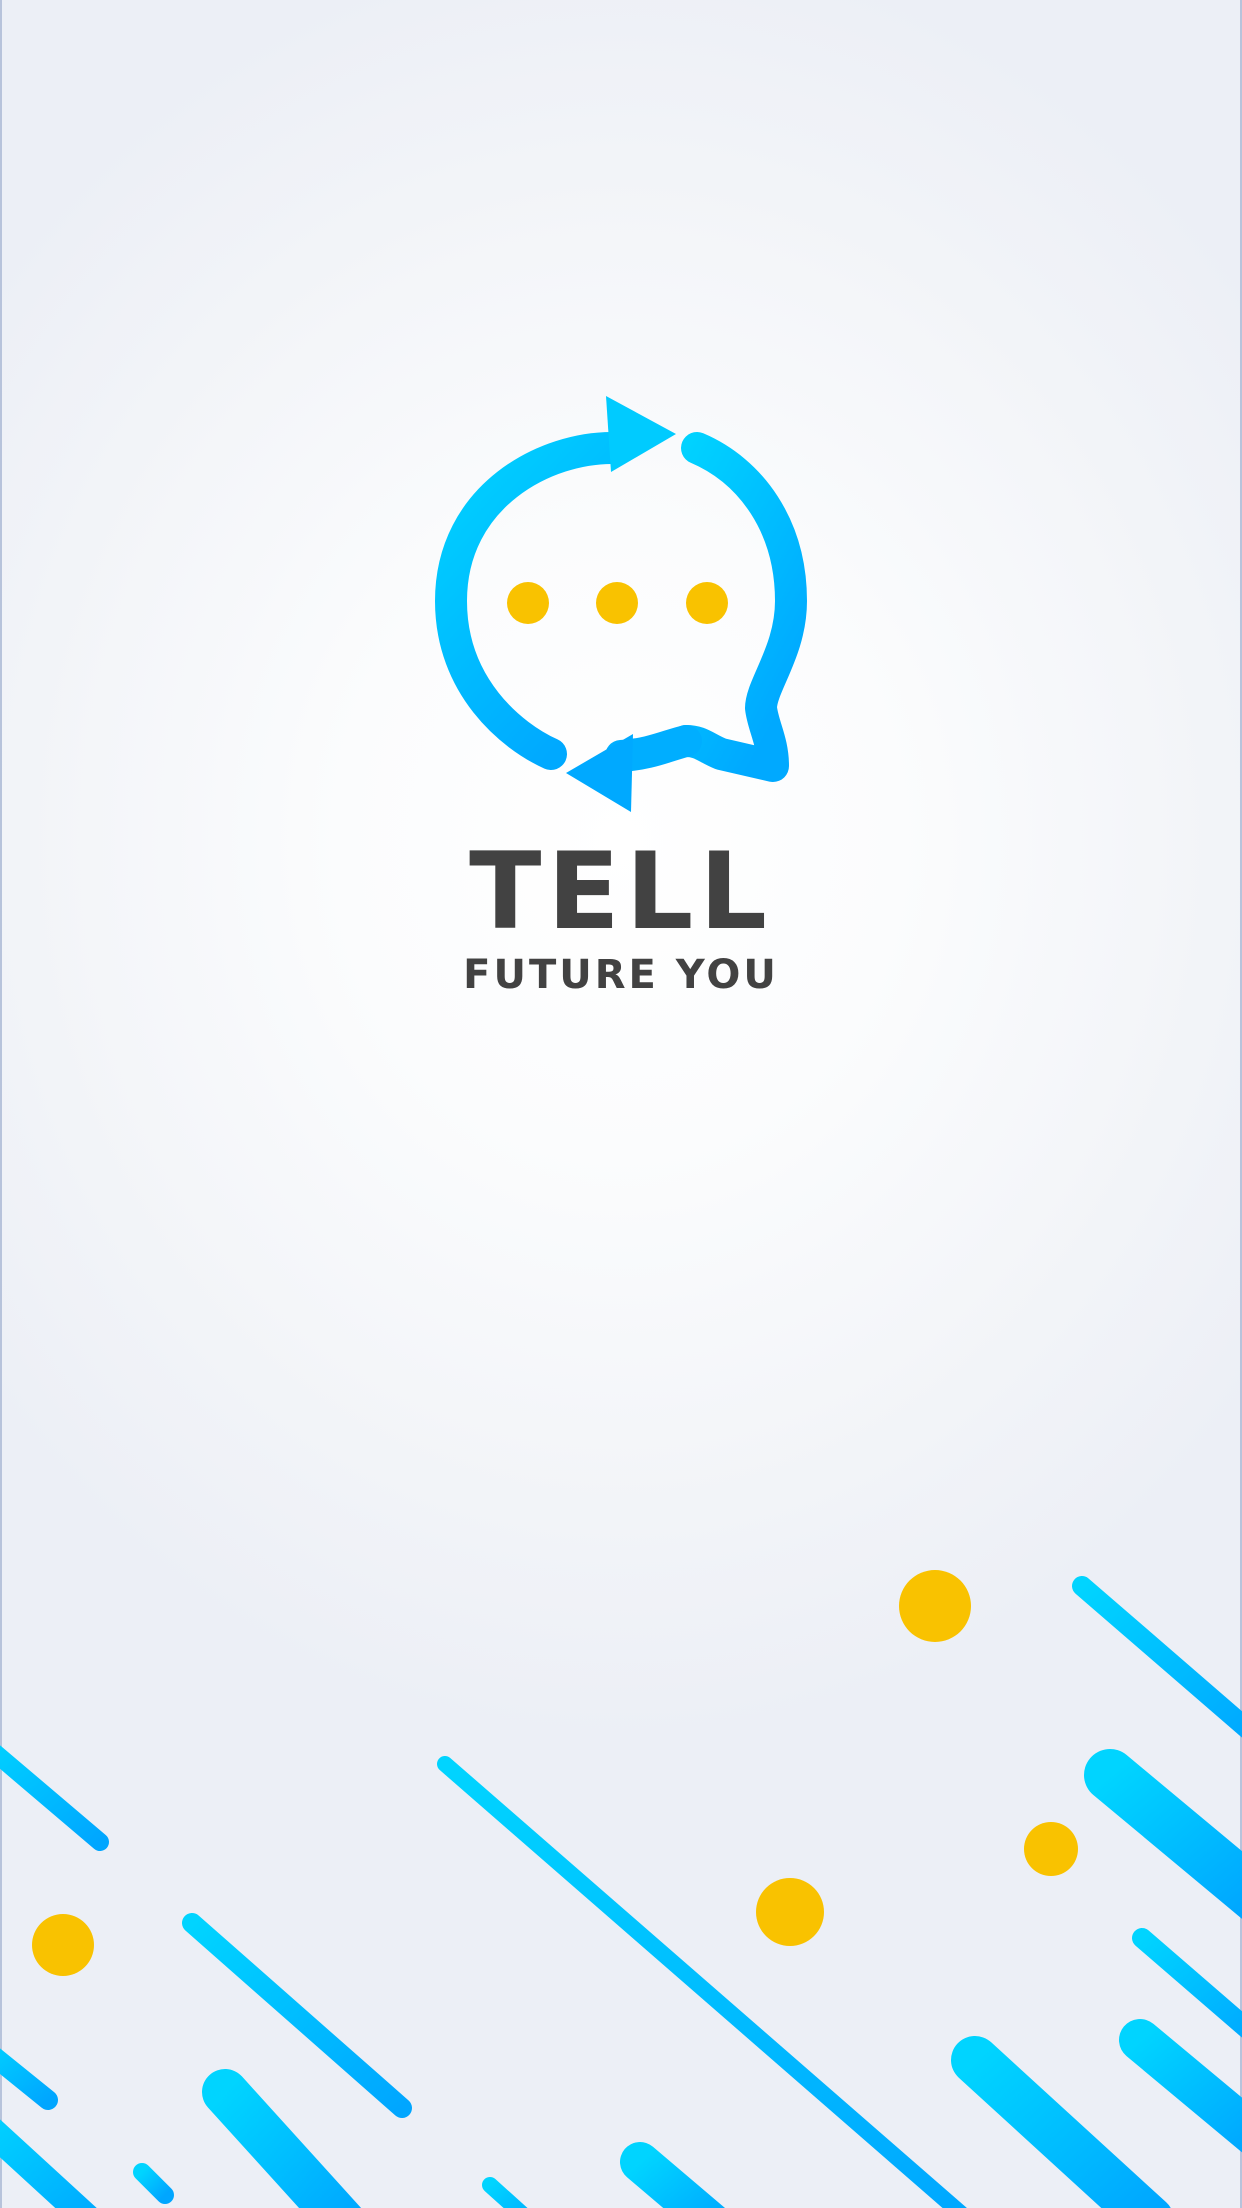 The width and height of the screenshot is (1242, 2208). What do you see at coordinates (599, 773) in the screenshot?
I see `logo-lower-arrow` at bounding box center [599, 773].